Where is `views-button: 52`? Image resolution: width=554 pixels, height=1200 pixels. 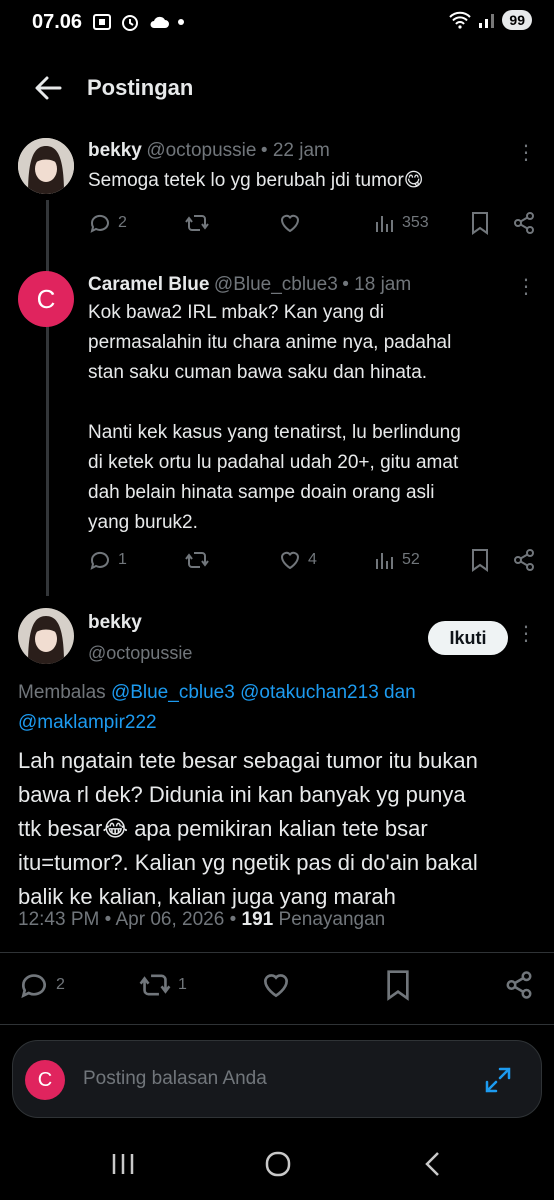
views-button: 52 is located at coordinates (397, 560).